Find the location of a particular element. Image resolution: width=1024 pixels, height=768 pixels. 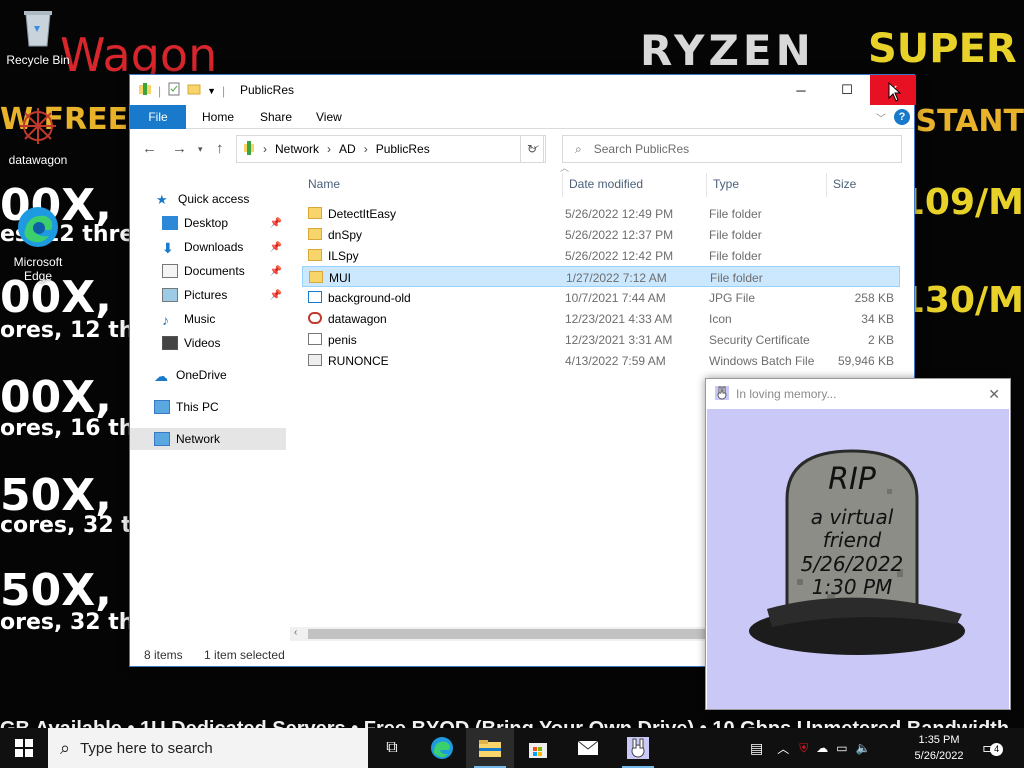

tab-share: Share is located at coordinates (276, 117).